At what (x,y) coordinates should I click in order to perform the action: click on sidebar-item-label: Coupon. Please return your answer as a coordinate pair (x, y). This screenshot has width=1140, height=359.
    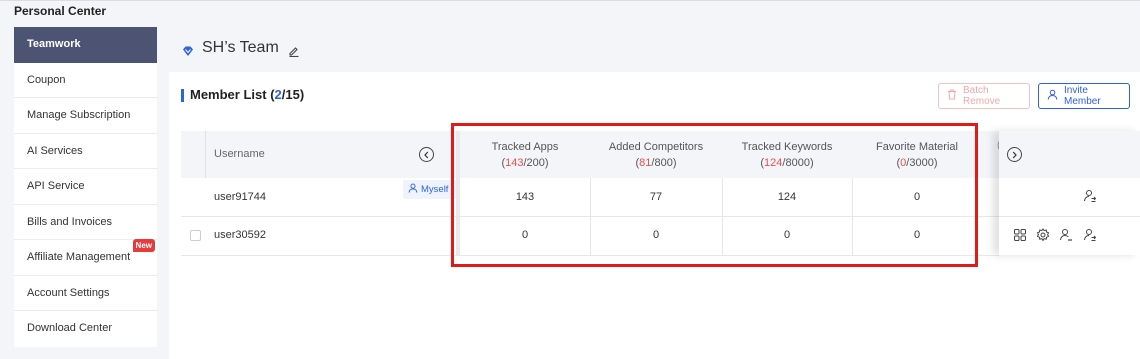
    Looking at the image, I should click on (46, 79).